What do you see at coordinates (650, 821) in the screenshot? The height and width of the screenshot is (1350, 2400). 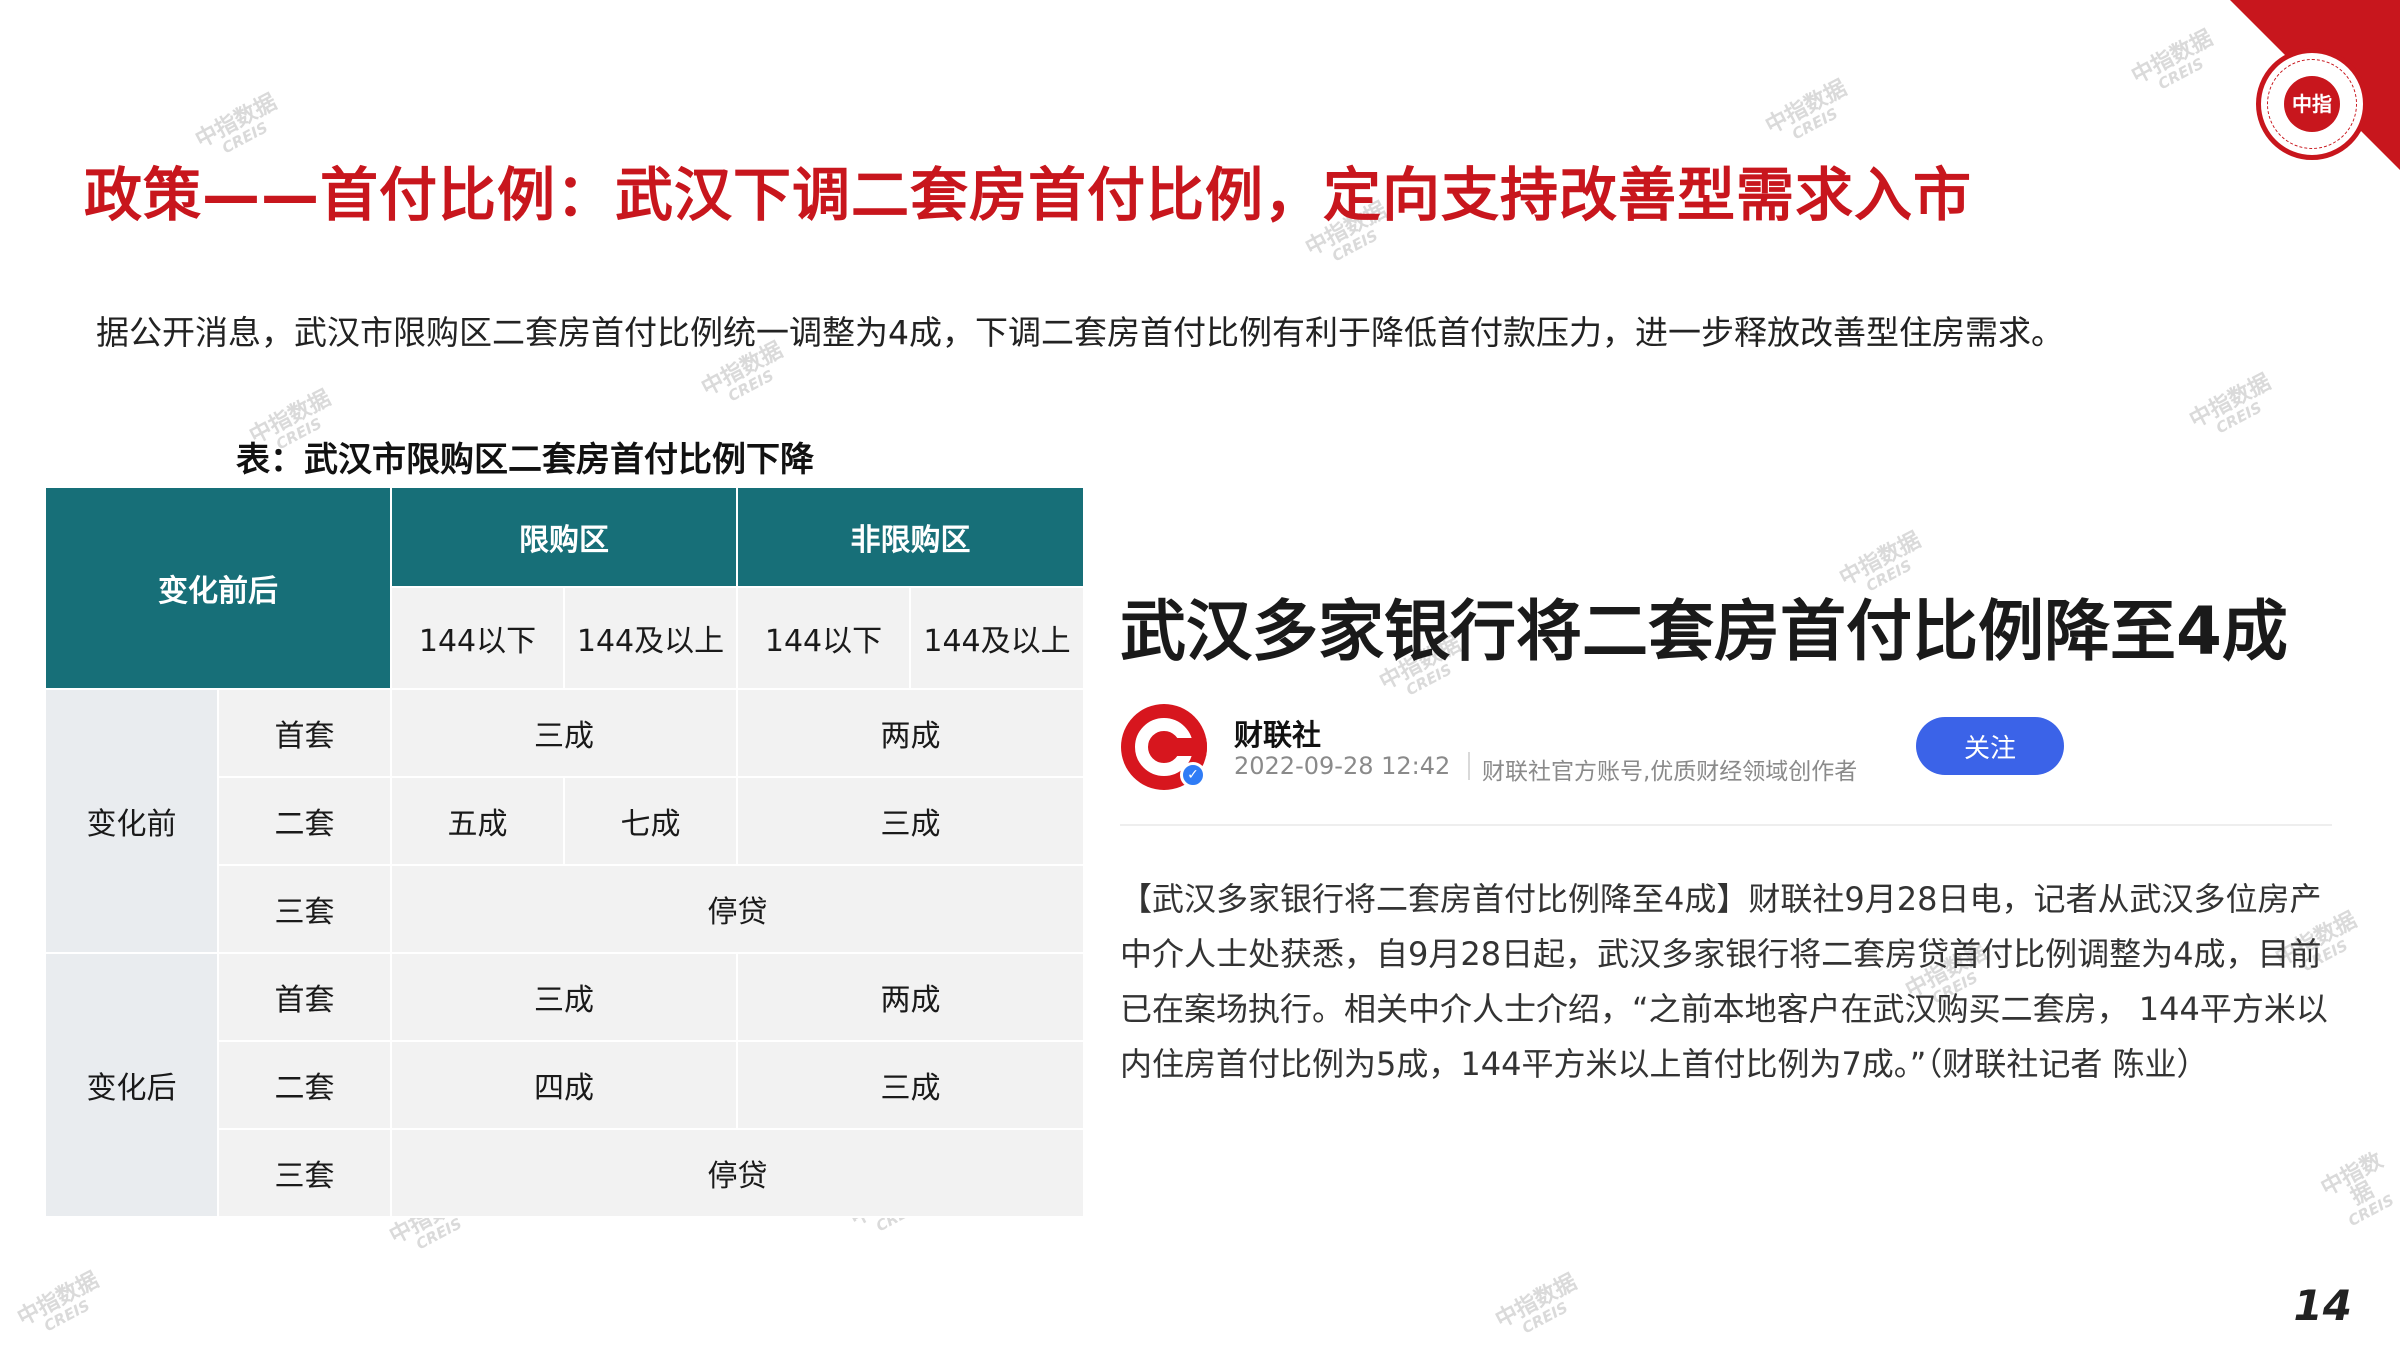 I see `table-cell: 七成` at bounding box center [650, 821].